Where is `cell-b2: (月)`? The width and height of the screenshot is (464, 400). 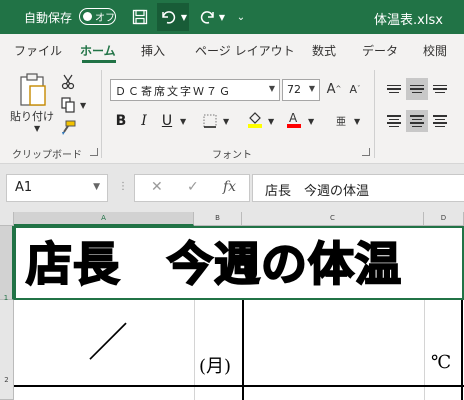
cell-b2: (月) is located at coordinates (215, 365).